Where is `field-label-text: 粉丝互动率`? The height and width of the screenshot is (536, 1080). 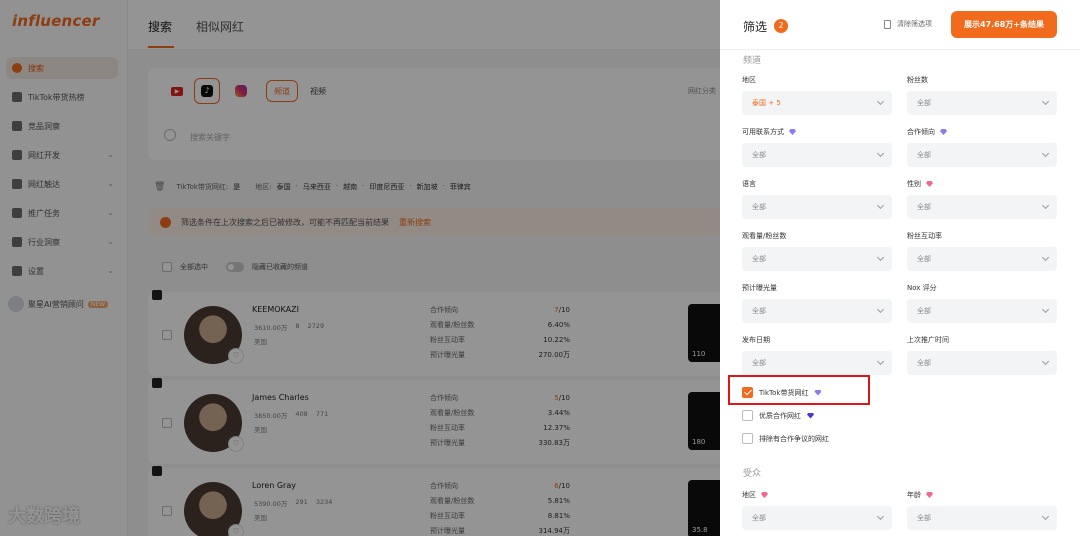 field-label-text: 粉丝互动率 is located at coordinates (924, 236).